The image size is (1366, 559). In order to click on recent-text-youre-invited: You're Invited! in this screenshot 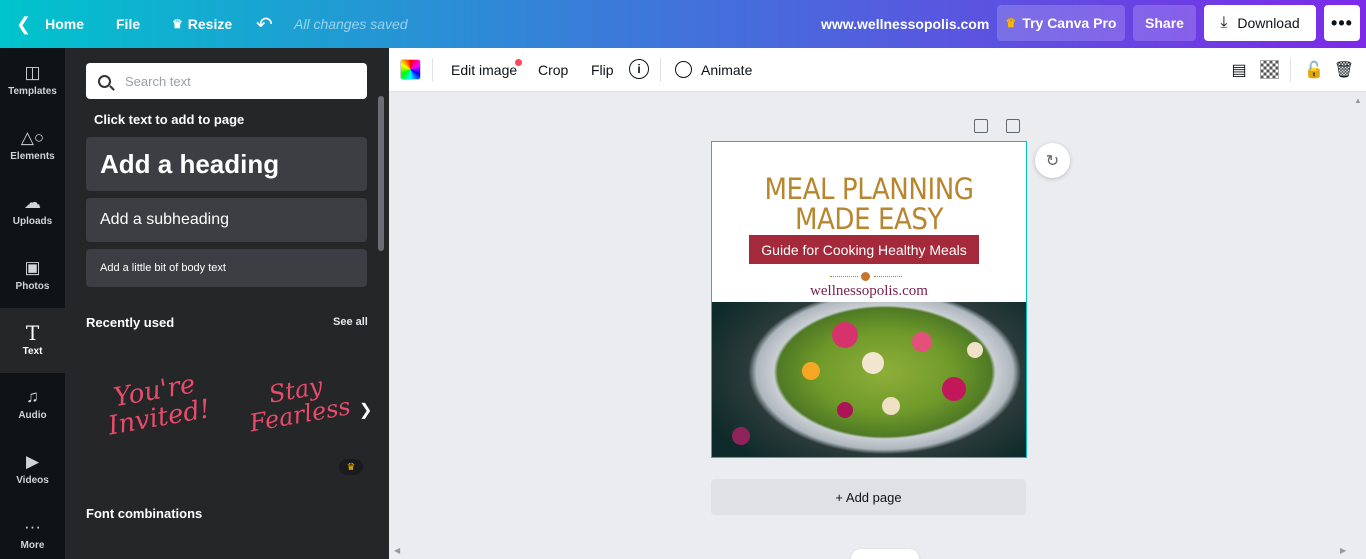, I will do `click(157, 405)`.